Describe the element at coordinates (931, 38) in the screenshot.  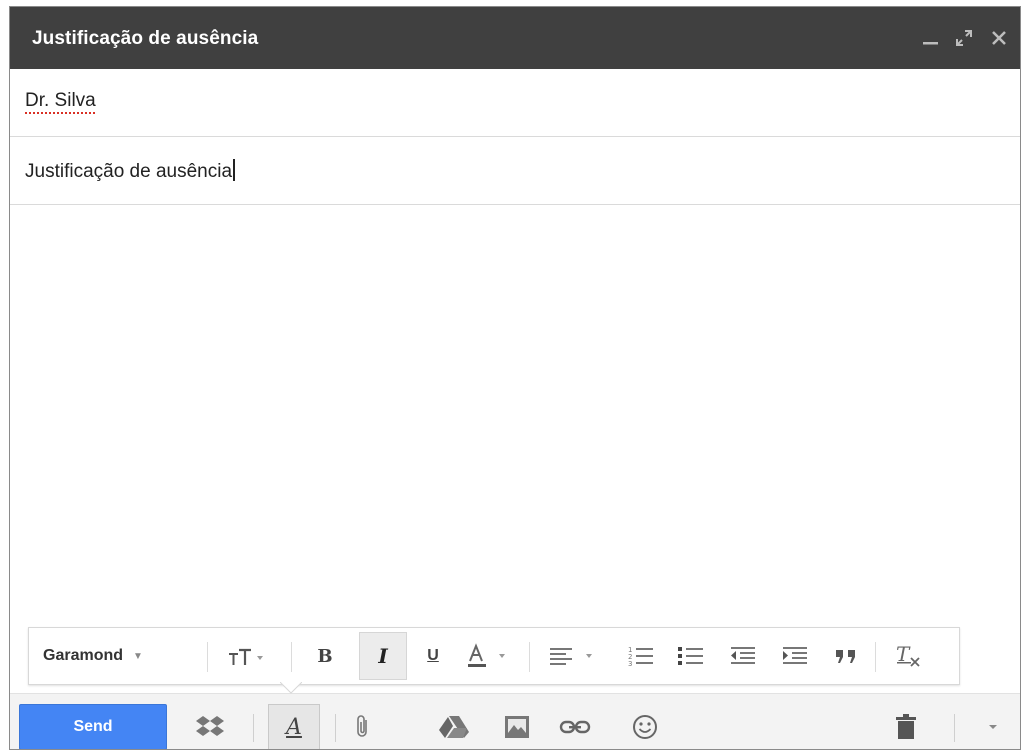
I see `minimize-icon` at that location.